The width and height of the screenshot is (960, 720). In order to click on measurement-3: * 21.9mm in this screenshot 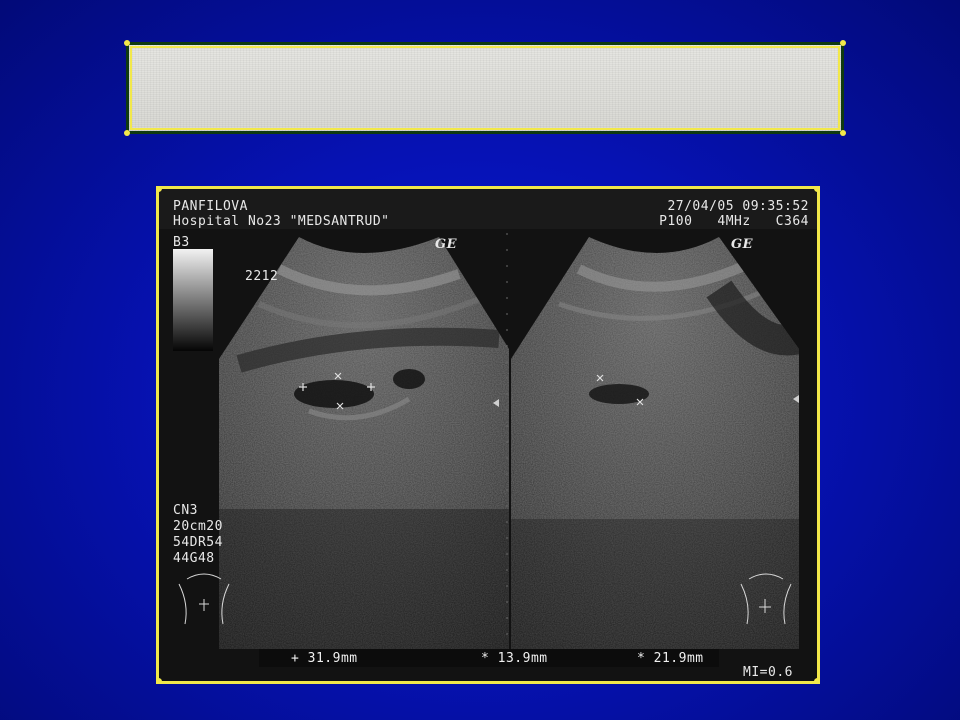, I will do `click(670, 658)`.